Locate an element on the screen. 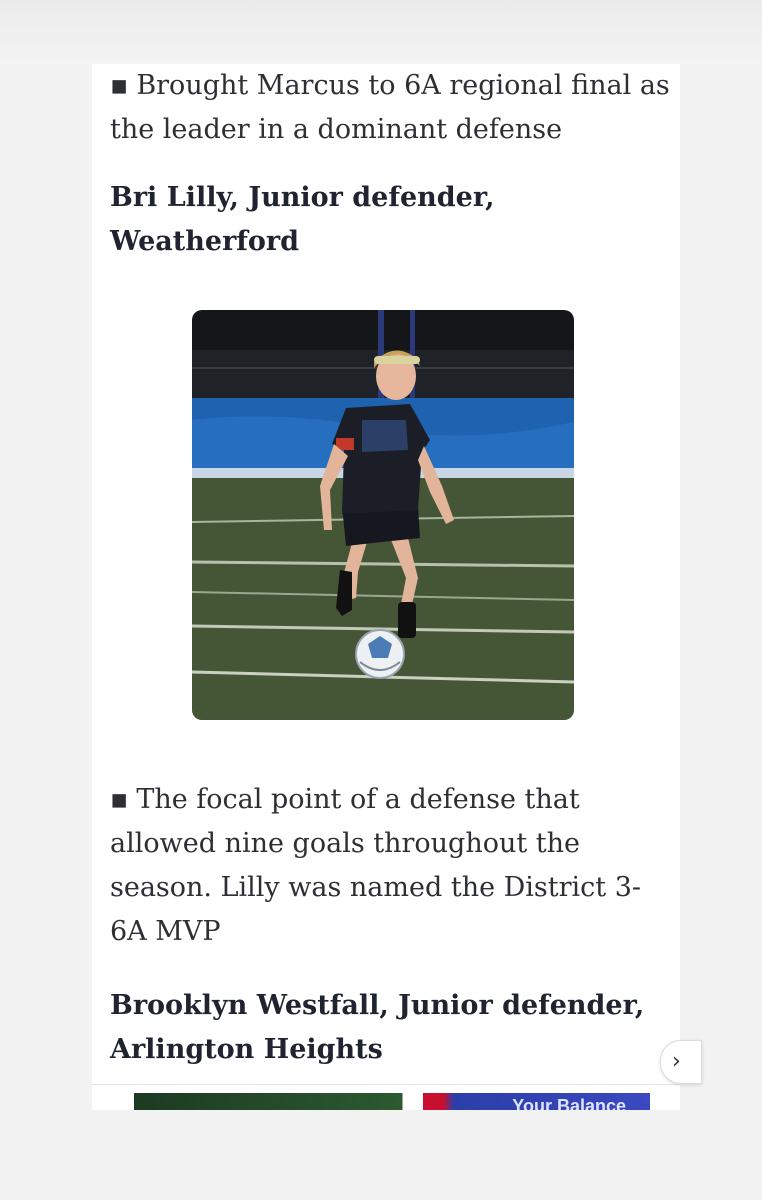 The image size is (762, 1200). next-article-button: › is located at coordinates (681, 1062).